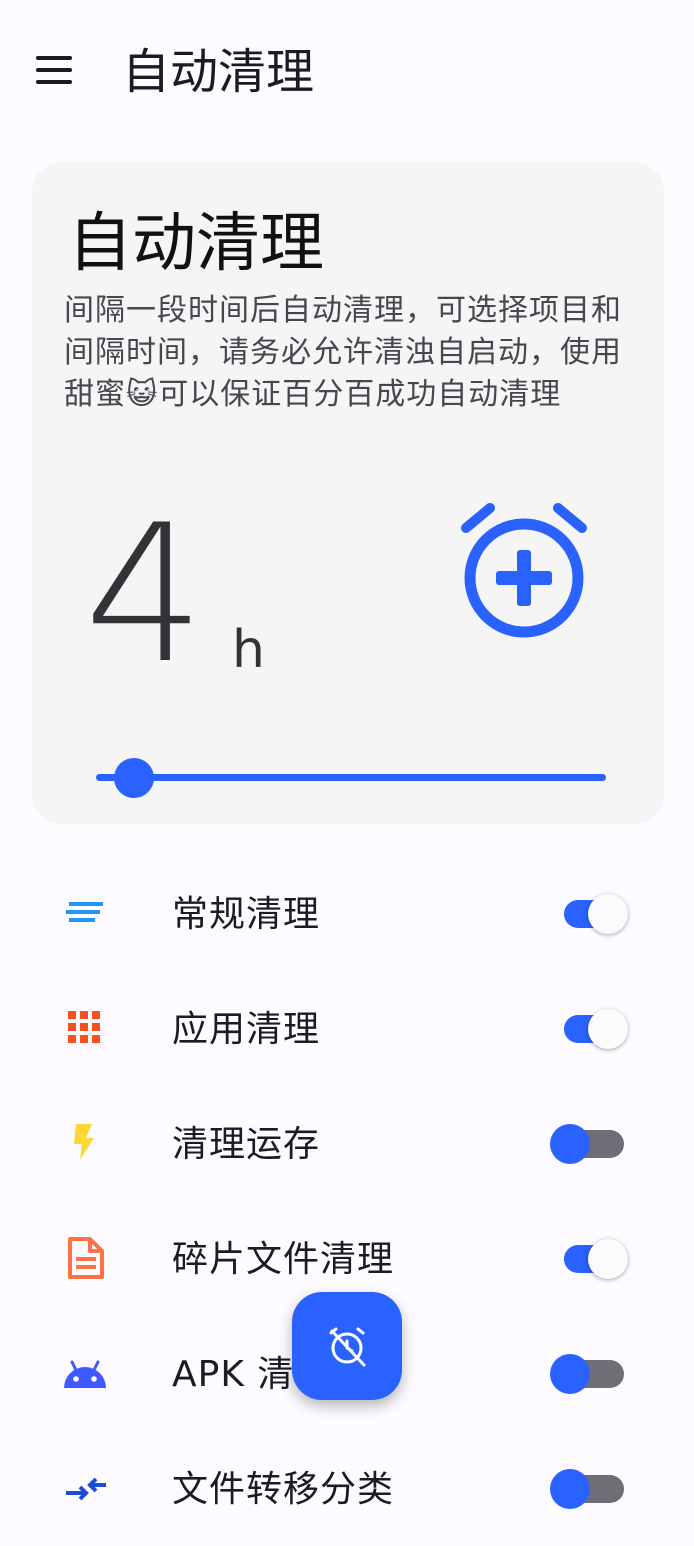 The width and height of the screenshot is (694, 1546). I want to click on android-icon, so click(85, 1373).